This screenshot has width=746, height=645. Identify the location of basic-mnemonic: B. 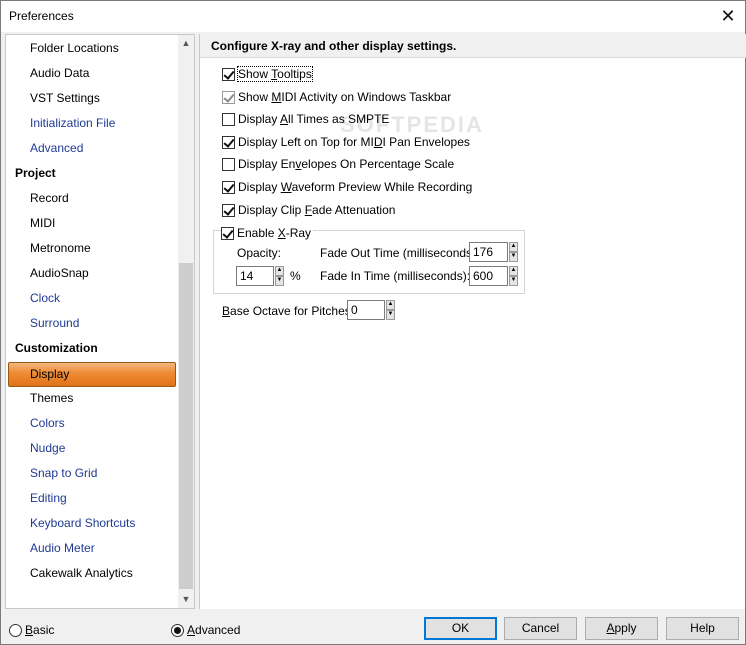
(29, 630).